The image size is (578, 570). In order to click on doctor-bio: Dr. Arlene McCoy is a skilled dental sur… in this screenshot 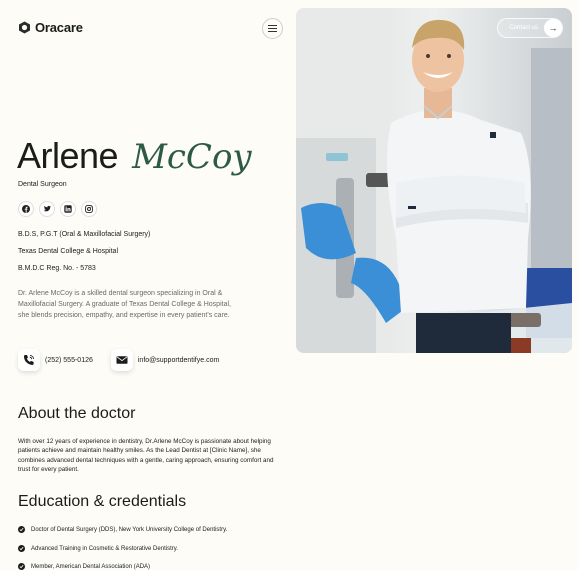, I will do `click(124, 304)`.